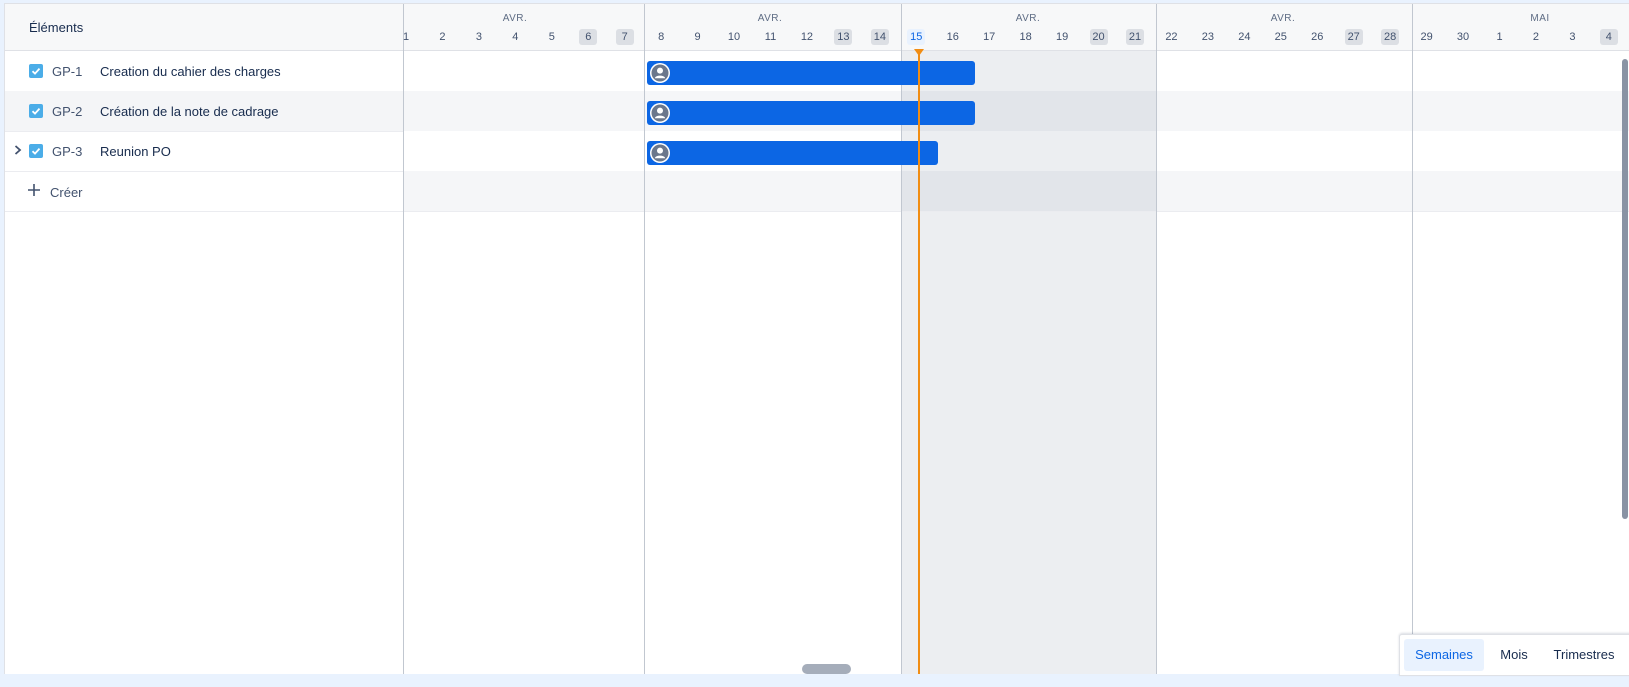 The width and height of the screenshot is (1629, 687). I want to click on issue-row: GP-2 Création de la note de cadrage, so click(204, 111).